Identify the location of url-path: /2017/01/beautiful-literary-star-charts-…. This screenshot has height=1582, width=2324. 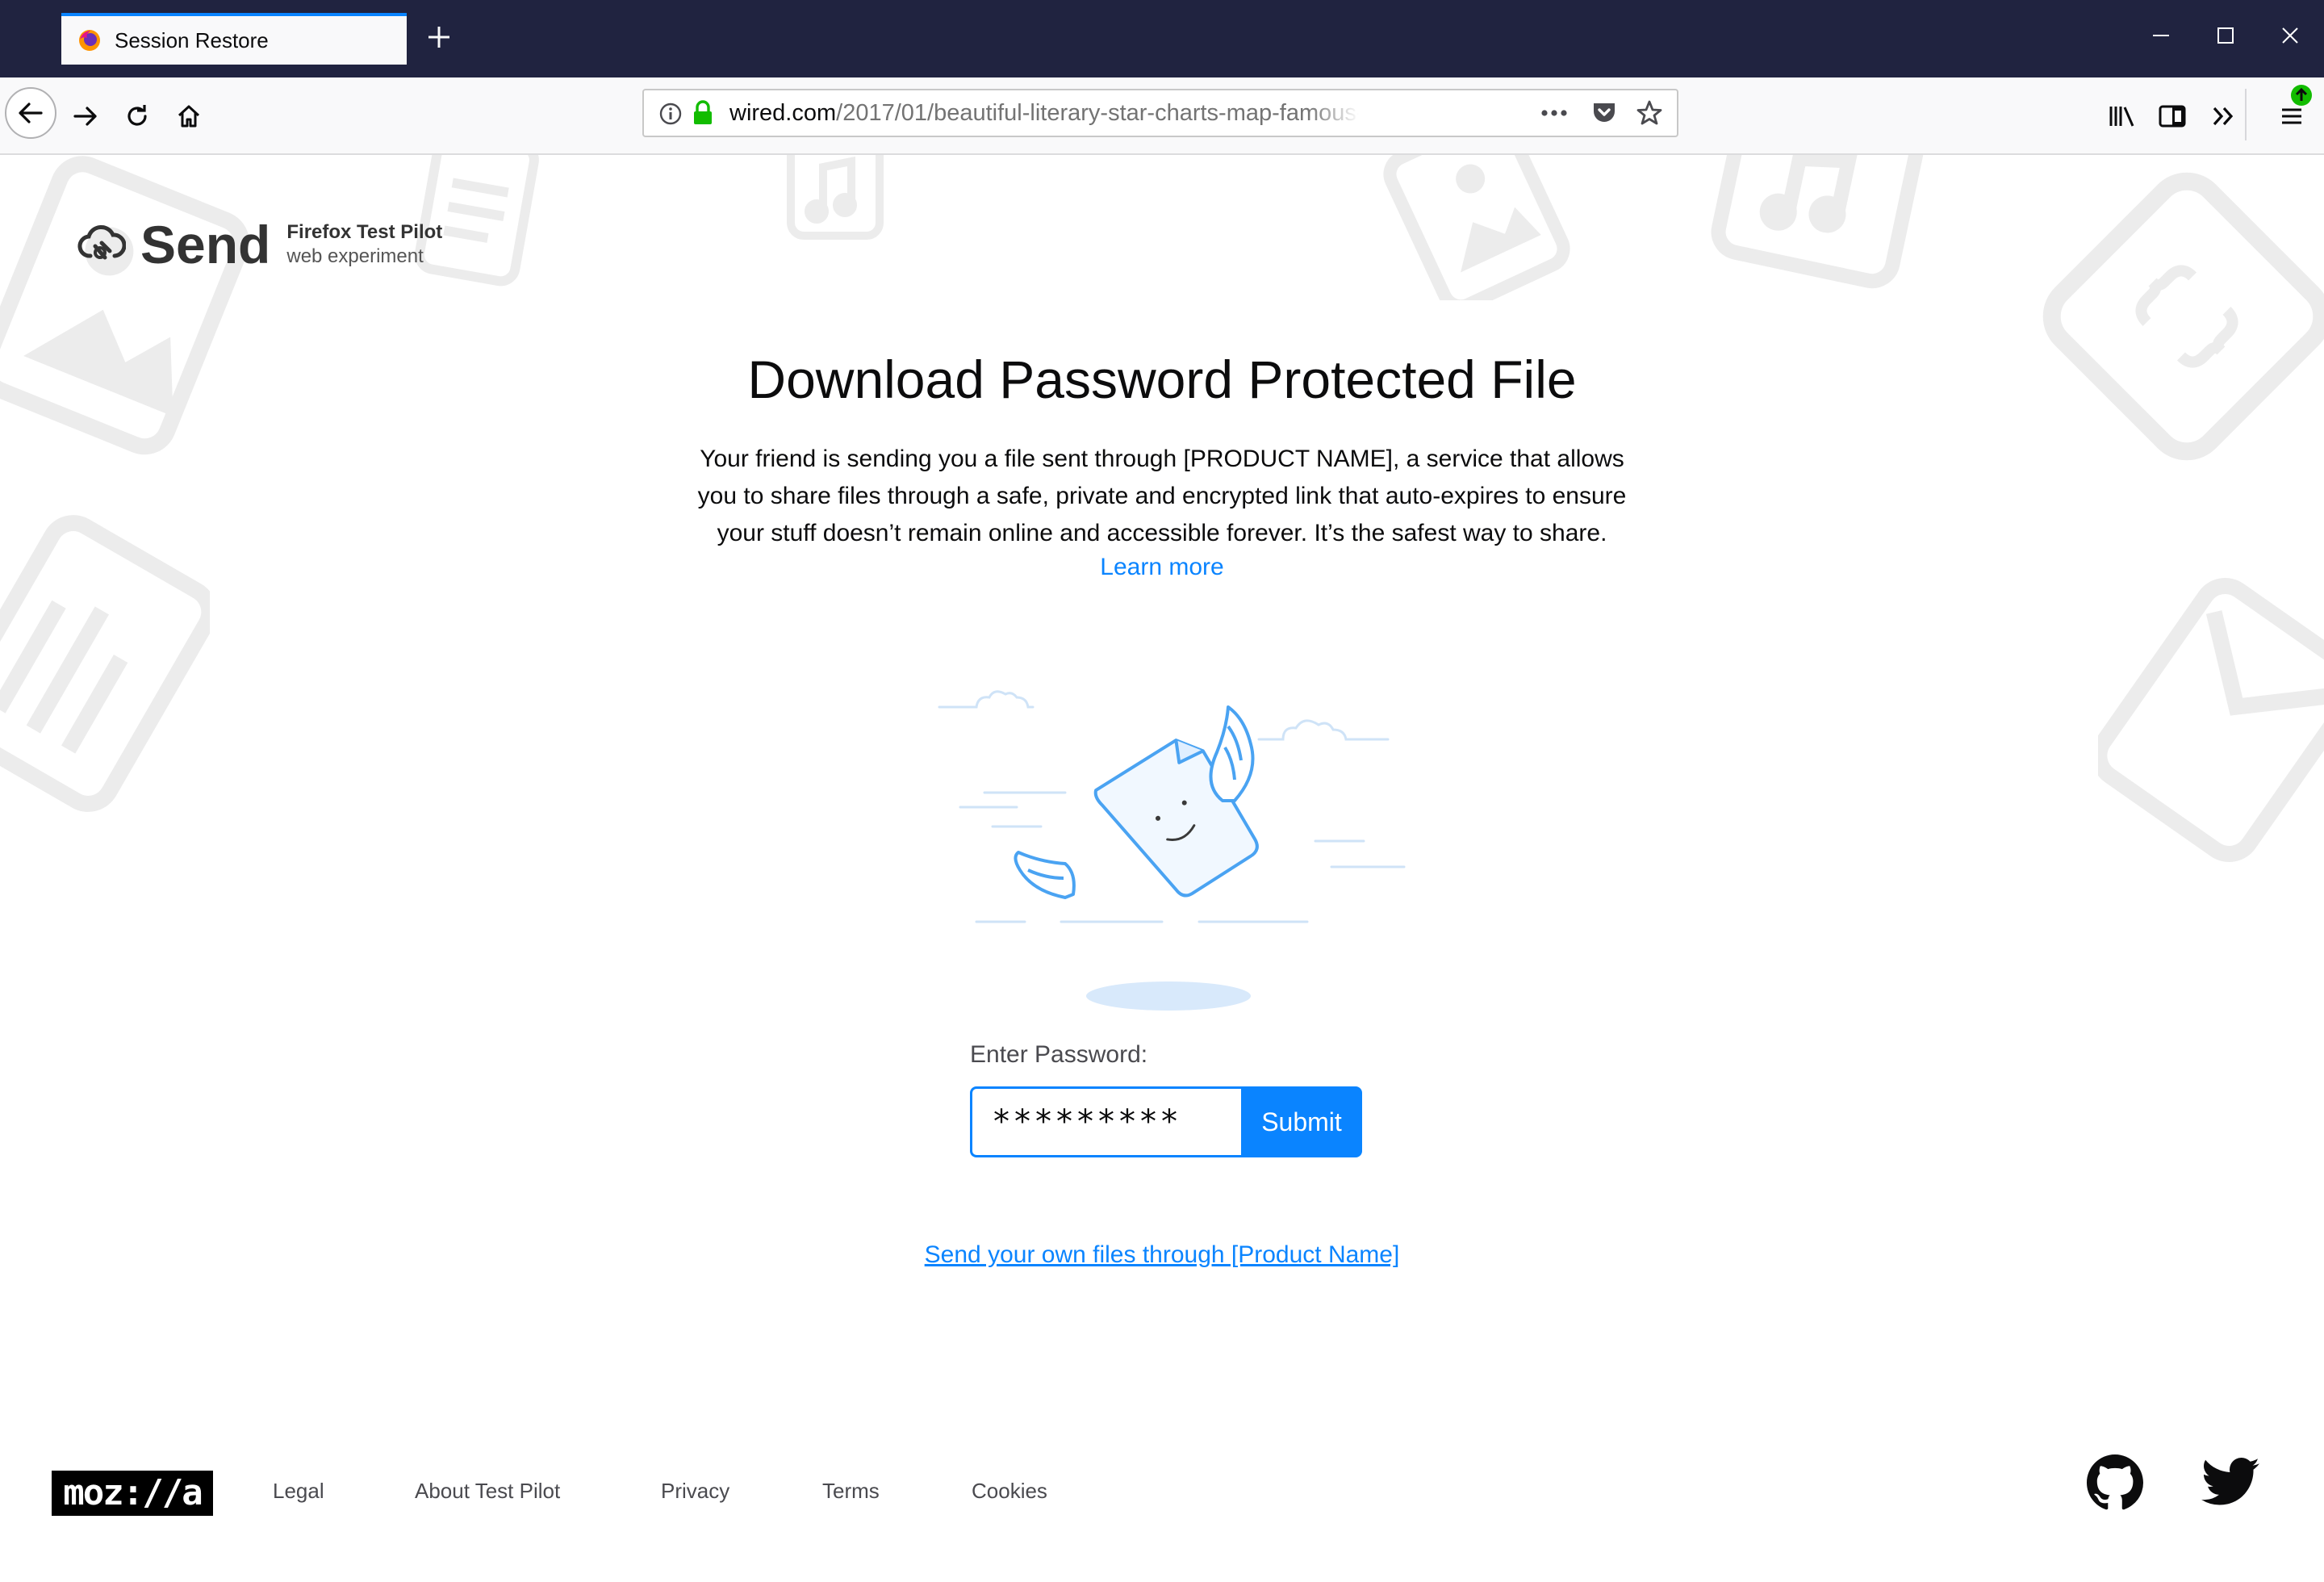
(1097, 113).